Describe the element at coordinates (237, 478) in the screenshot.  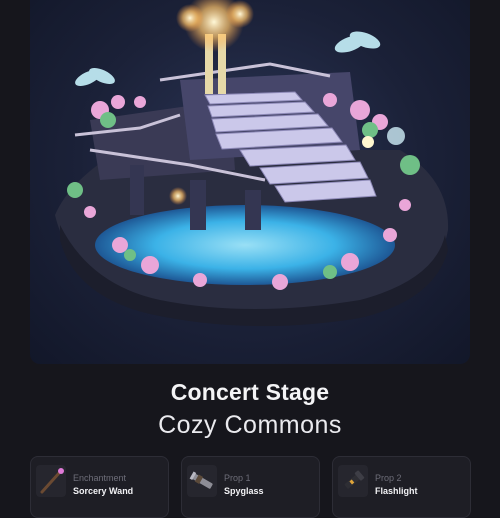
I see `slot-category: Prop 1` at that location.